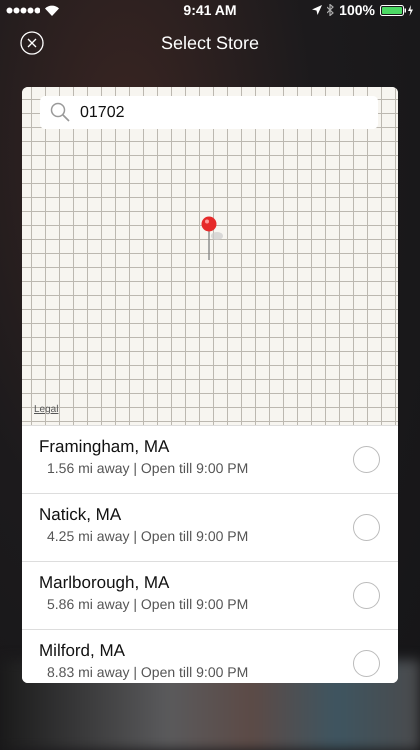 The image size is (420, 750). Describe the element at coordinates (330, 10) in the screenshot. I see `bluetooth-icon` at that location.